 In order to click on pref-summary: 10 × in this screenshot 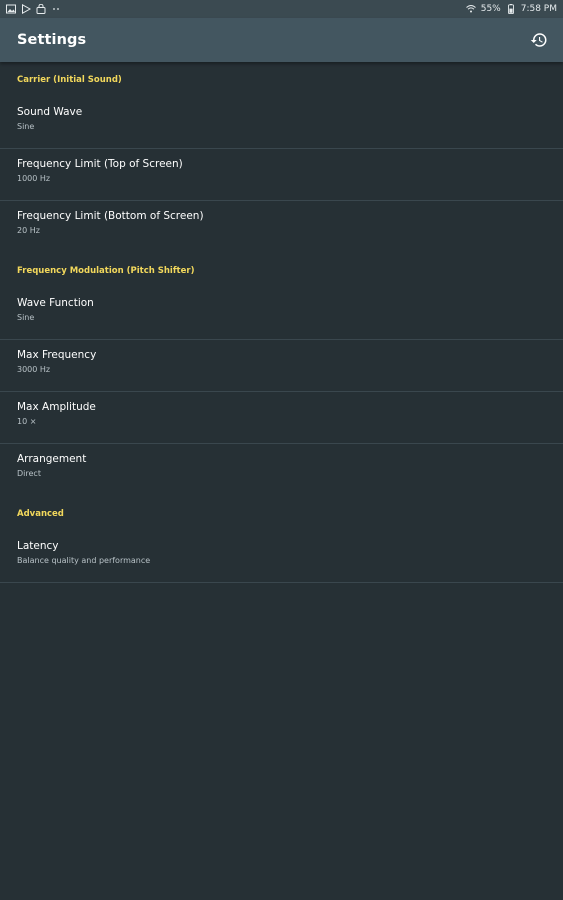, I will do `click(27, 421)`.